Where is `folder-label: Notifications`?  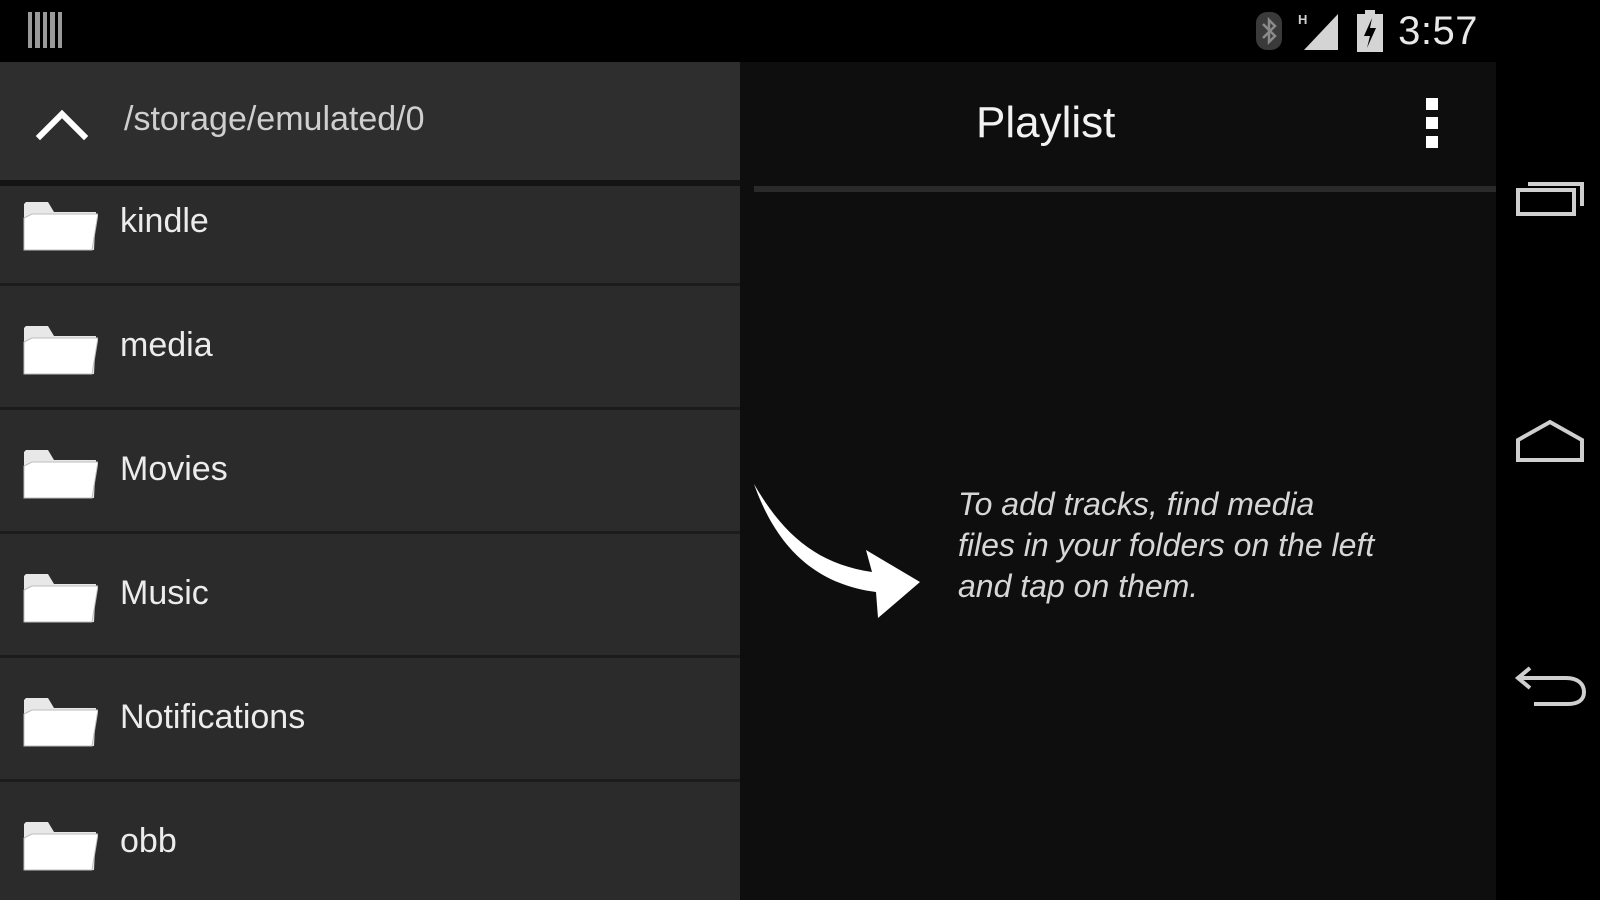 folder-label: Notifications is located at coordinates (213, 717).